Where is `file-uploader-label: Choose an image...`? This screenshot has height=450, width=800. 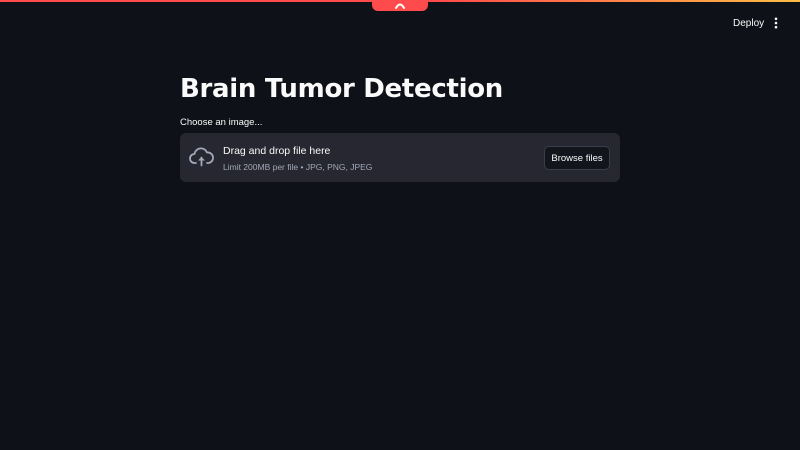 file-uploader-label: Choose an image... is located at coordinates (221, 122).